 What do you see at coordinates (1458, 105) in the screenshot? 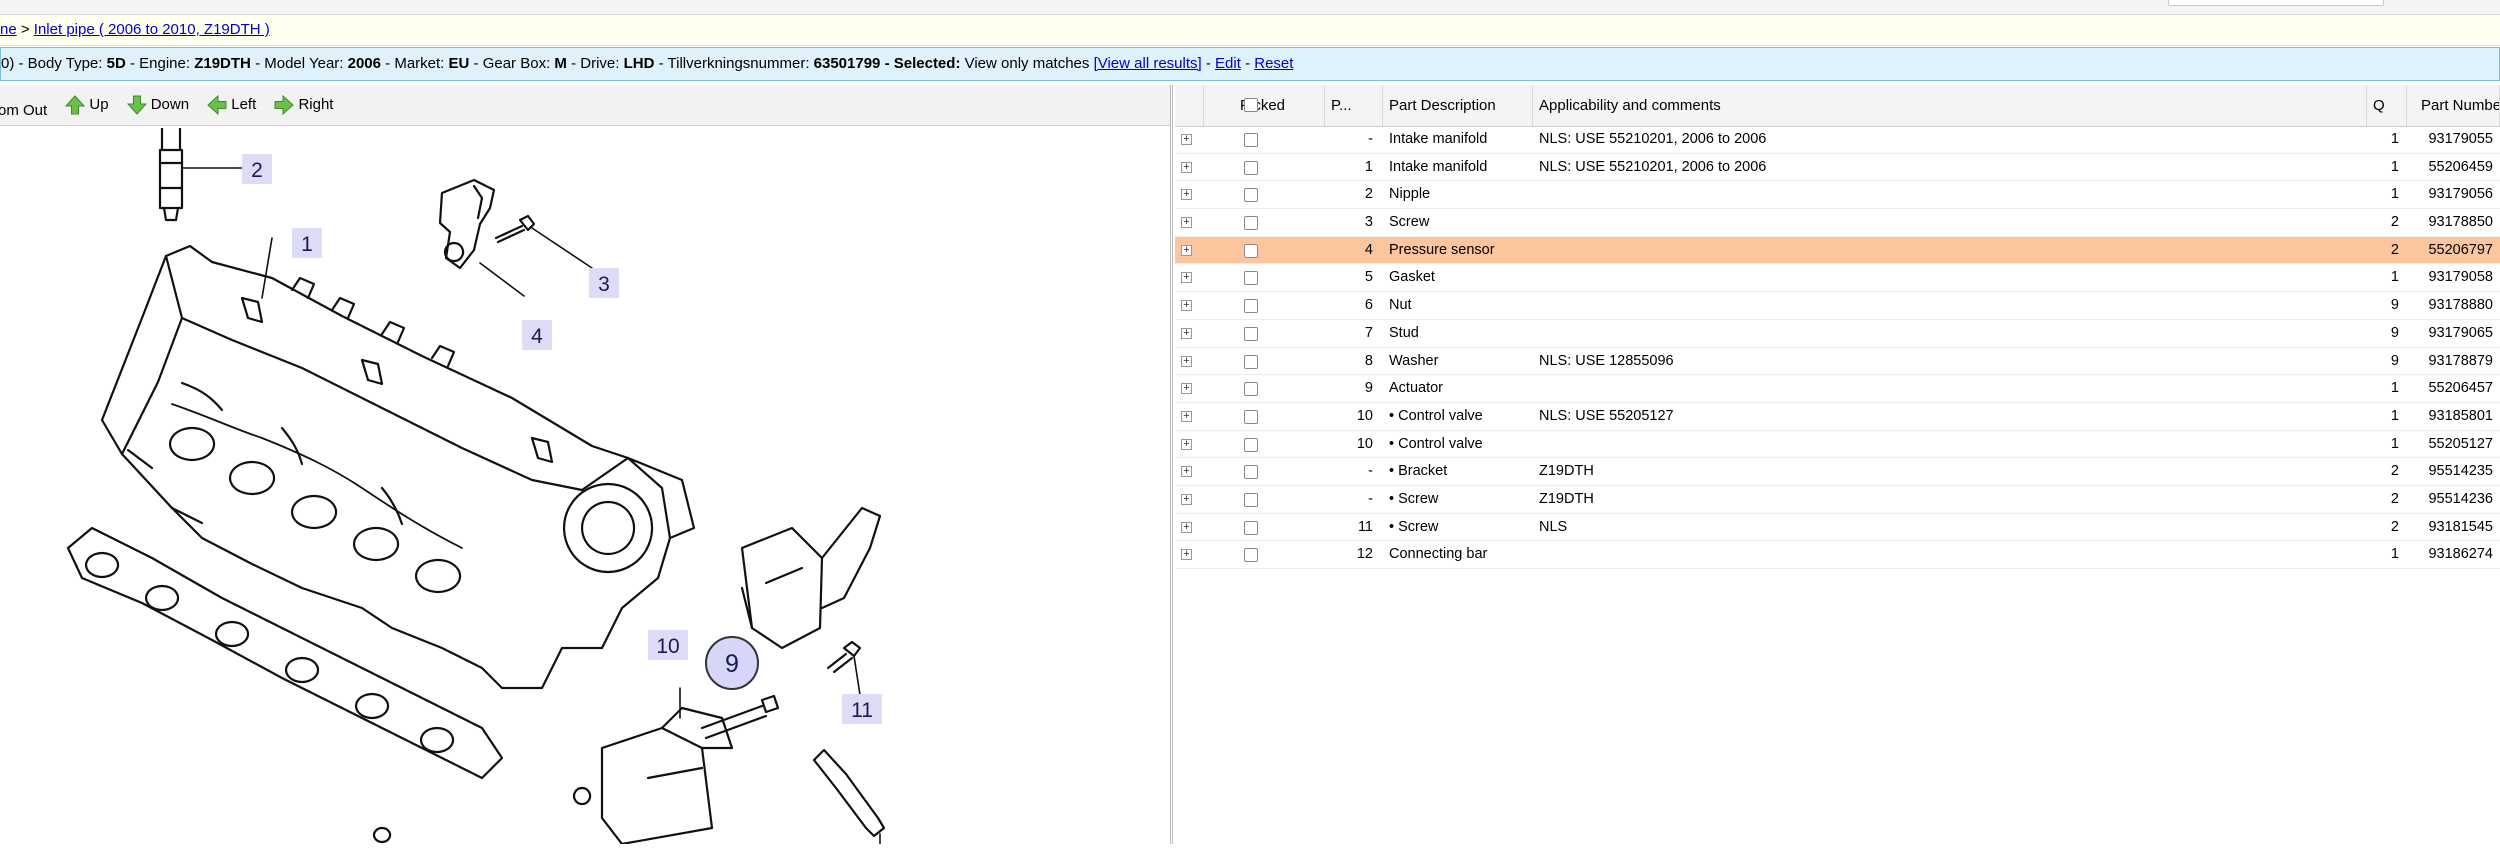
I see `part-description-header: Part Description` at bounding box center [1458, 105].